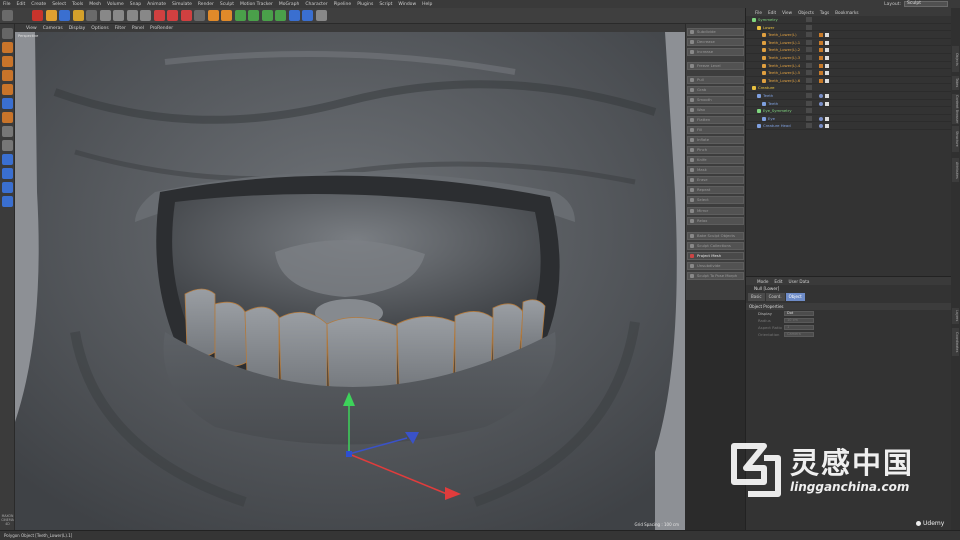 This screenshot has width=960, height=540. What do you see at coordinates (172, 15) in the screenshot?
I see `render-picture-icon` at bounding box center [172, 15].